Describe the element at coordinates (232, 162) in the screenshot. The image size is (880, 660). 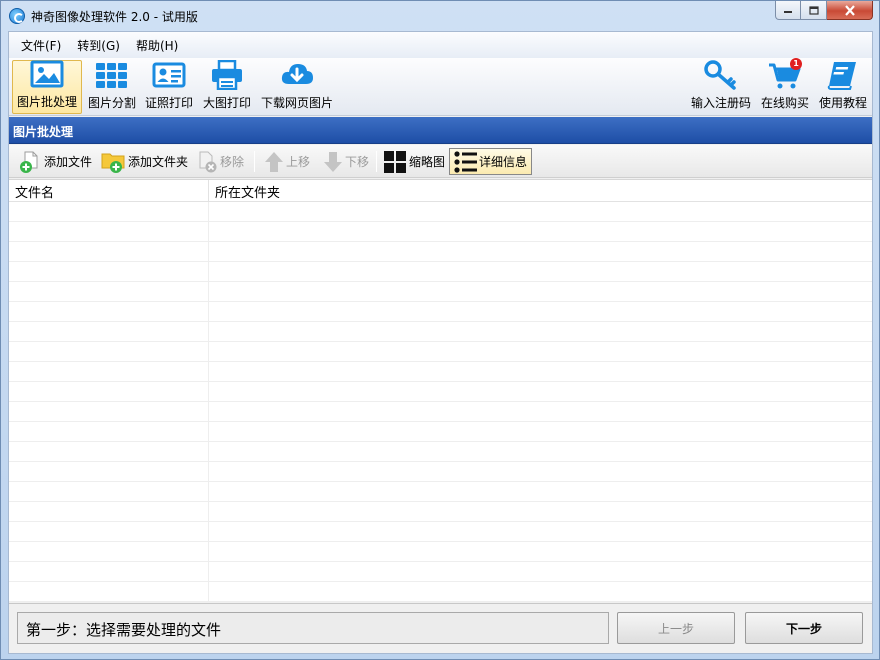
I see `remove-label: 移除` at that location.